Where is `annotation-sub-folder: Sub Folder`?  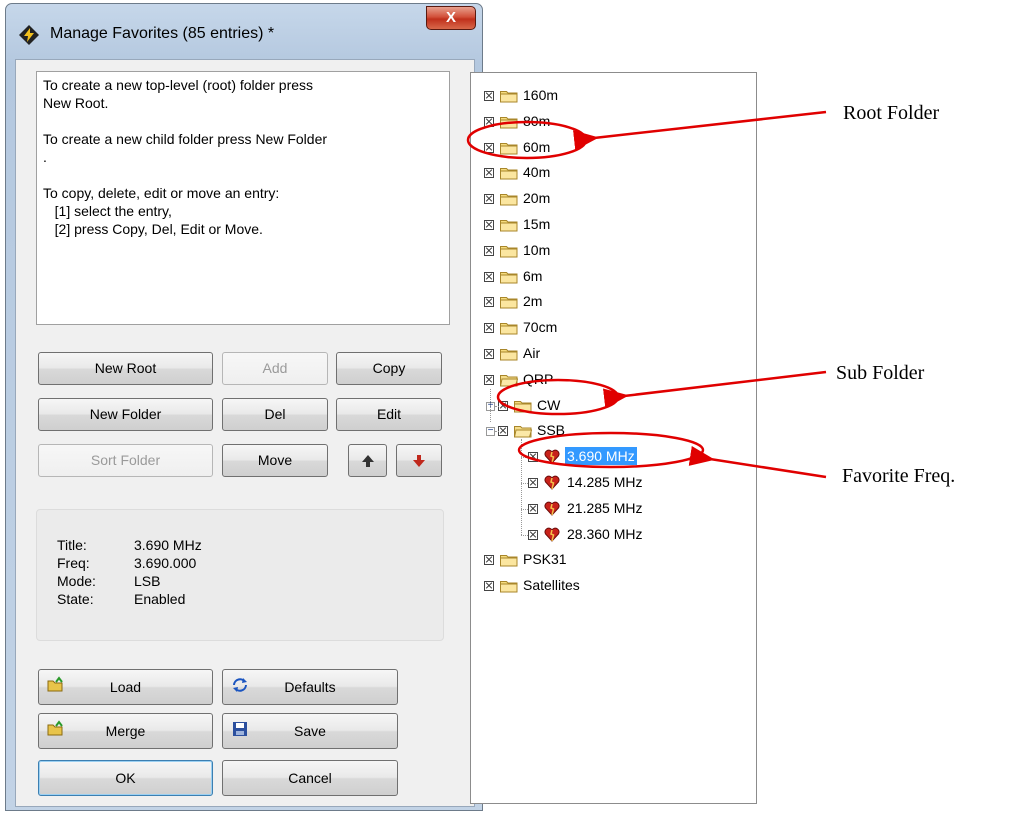
annotation-sub-folder: Sub Folder is located at coordinates (880, 373).